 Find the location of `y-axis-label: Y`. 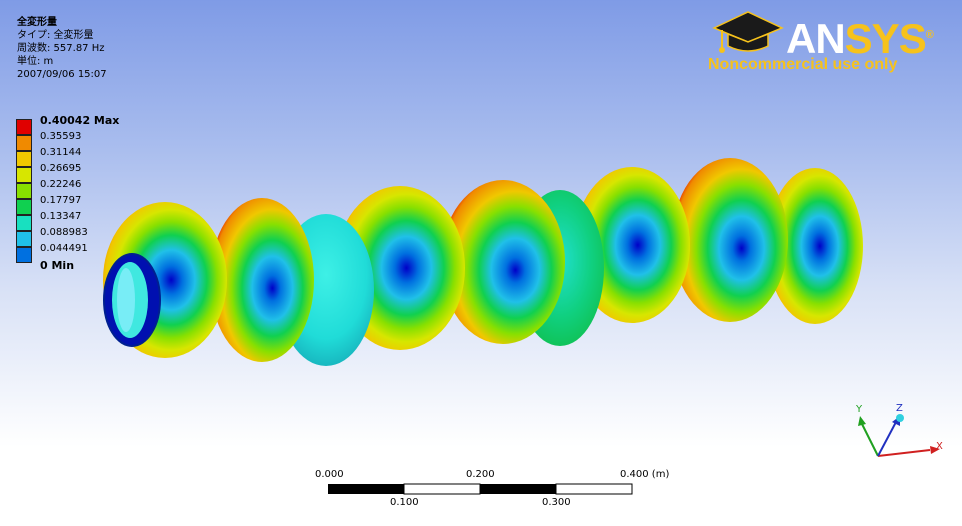

y-axis-label: Y is located at coordinates (859, 409).